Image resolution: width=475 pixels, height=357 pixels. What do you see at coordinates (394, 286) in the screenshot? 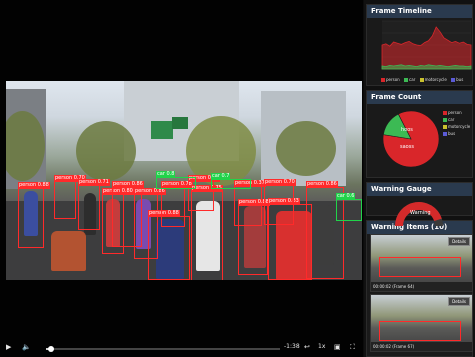
I see `warning-caption: 00:00:02 (Frame 64)` at bounding box center [394, 286].